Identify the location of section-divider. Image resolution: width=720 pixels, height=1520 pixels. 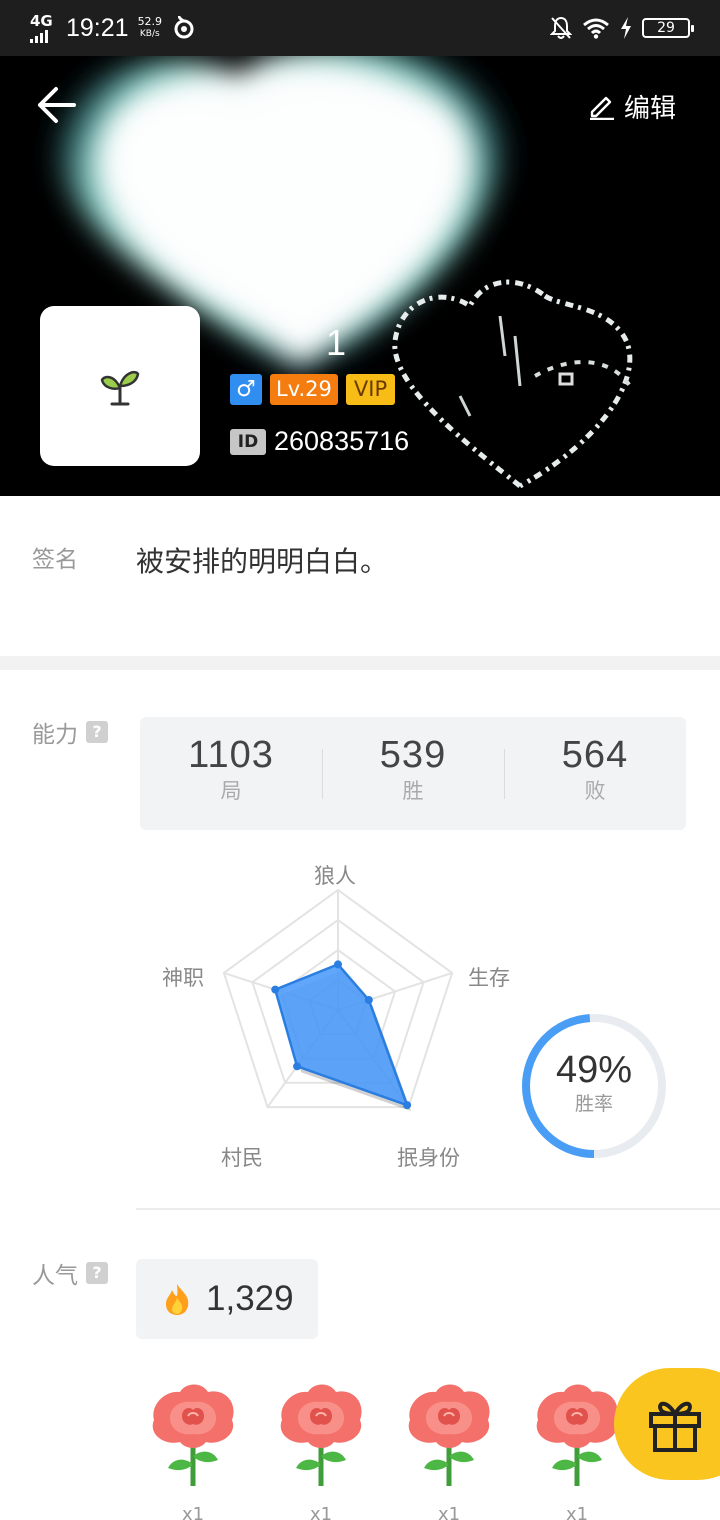
(360, 663).